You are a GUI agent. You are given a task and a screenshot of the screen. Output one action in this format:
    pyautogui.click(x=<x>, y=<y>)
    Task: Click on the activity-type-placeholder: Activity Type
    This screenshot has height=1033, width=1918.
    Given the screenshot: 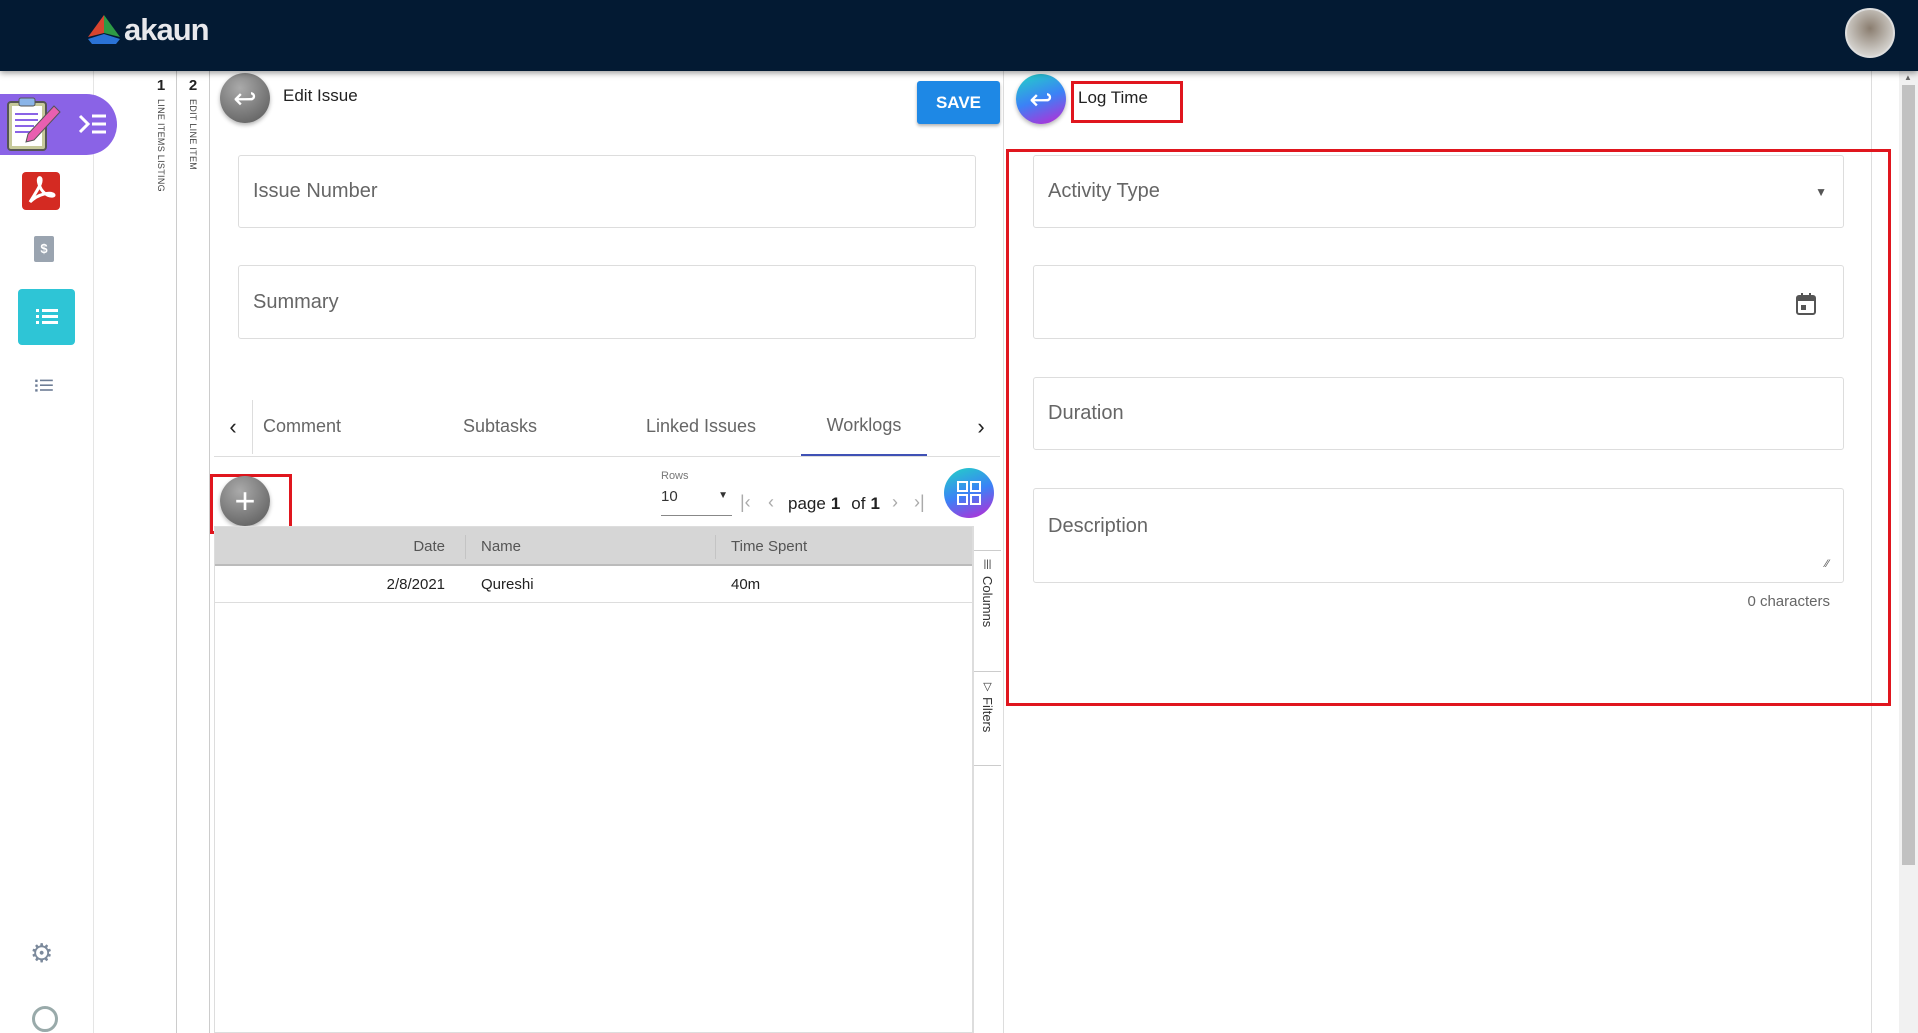 What is the action you would take?
    pyautogui.click(x=1104, y=191)
    